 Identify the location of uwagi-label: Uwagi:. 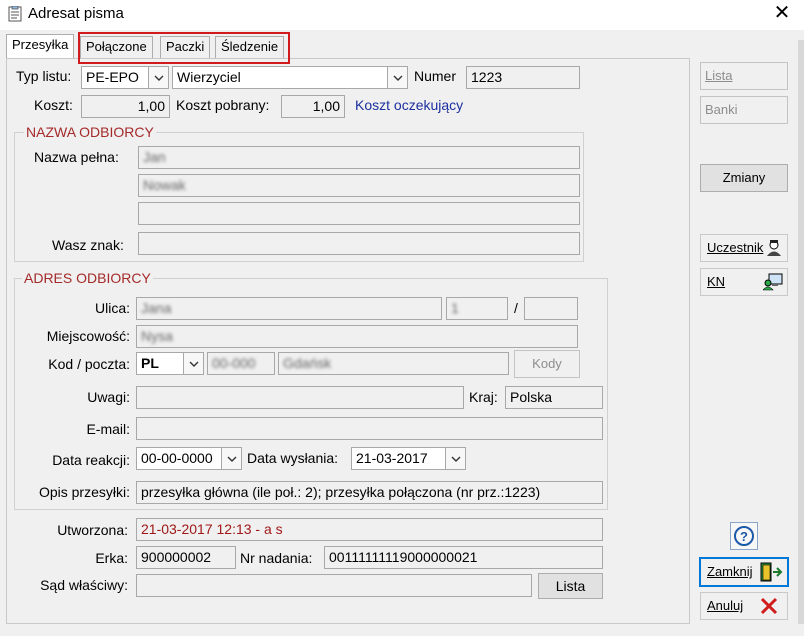
(108, 397).